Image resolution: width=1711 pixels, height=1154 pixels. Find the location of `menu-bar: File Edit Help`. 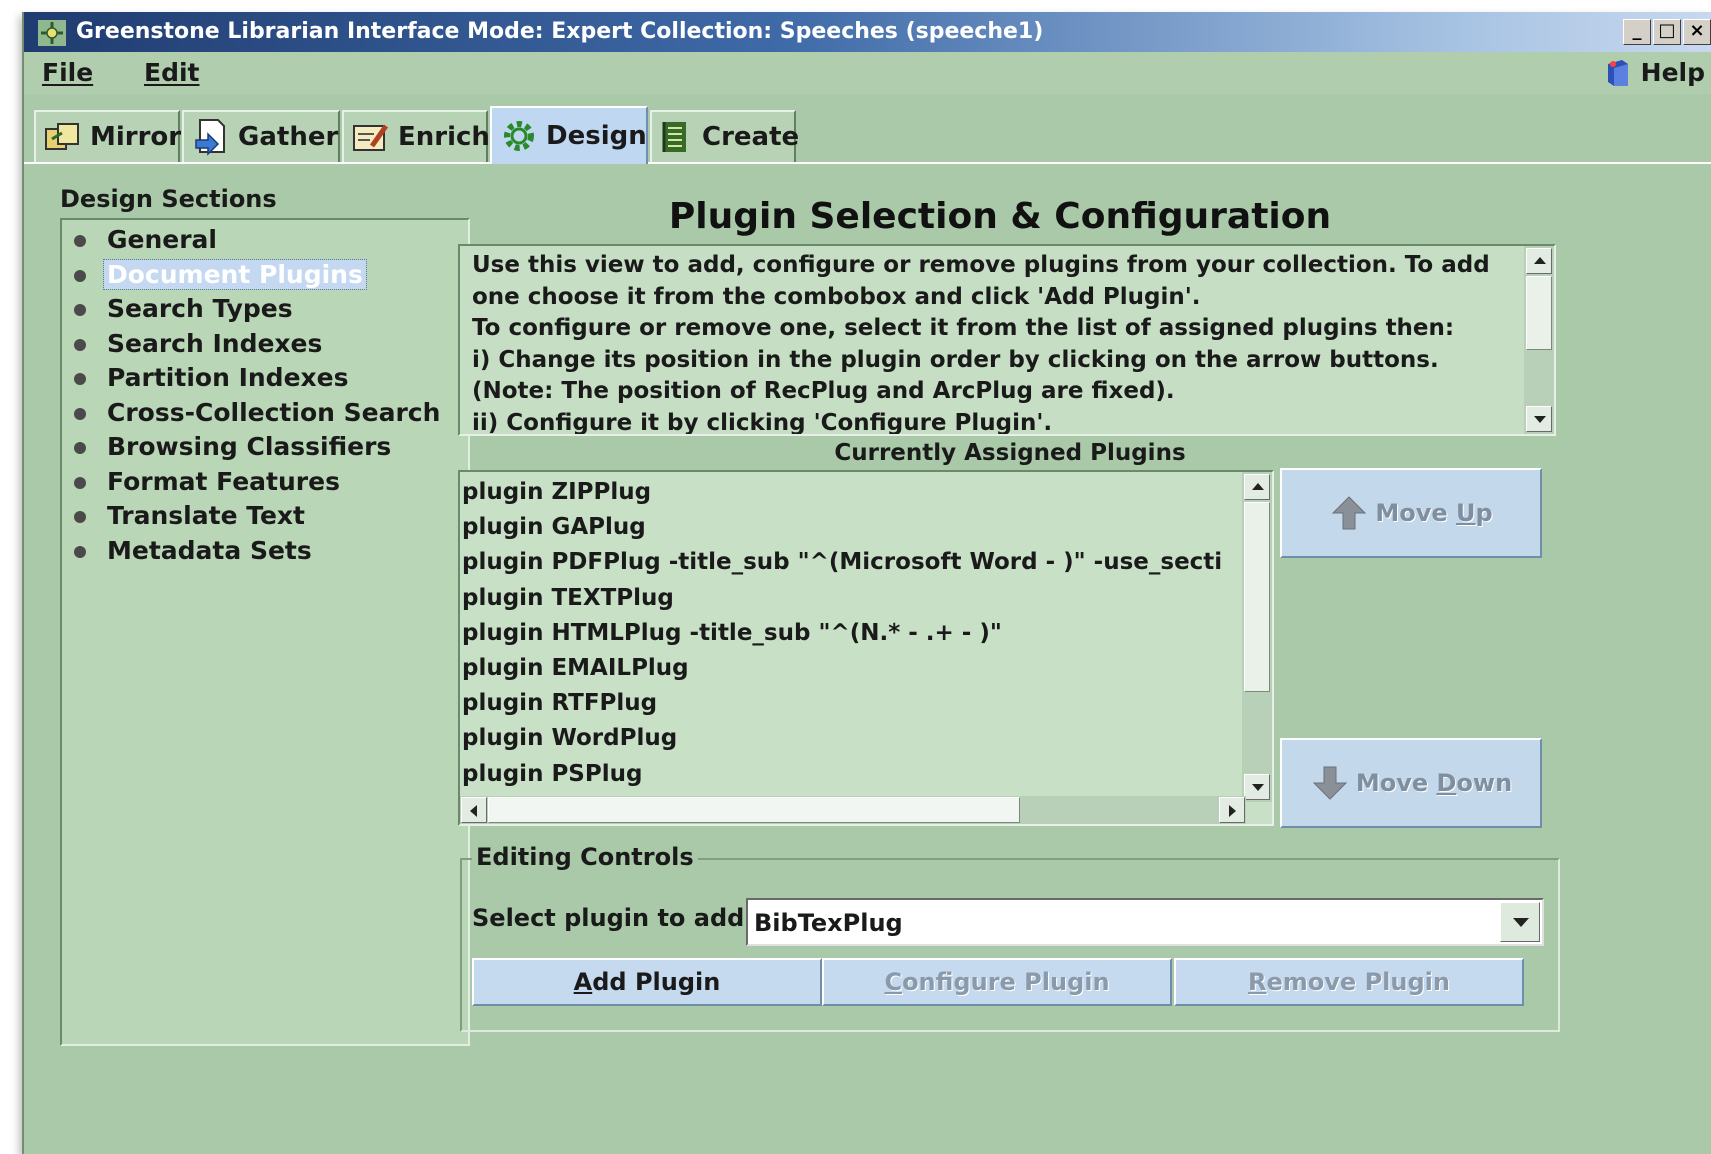

menu-bar: File Edit Help is located at coordinates (867, 73).